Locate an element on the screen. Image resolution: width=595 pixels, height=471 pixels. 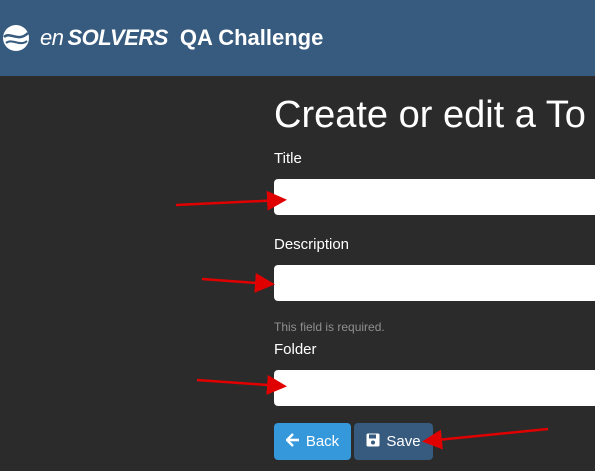
title-label: Title is located at coordinates (288, 158).